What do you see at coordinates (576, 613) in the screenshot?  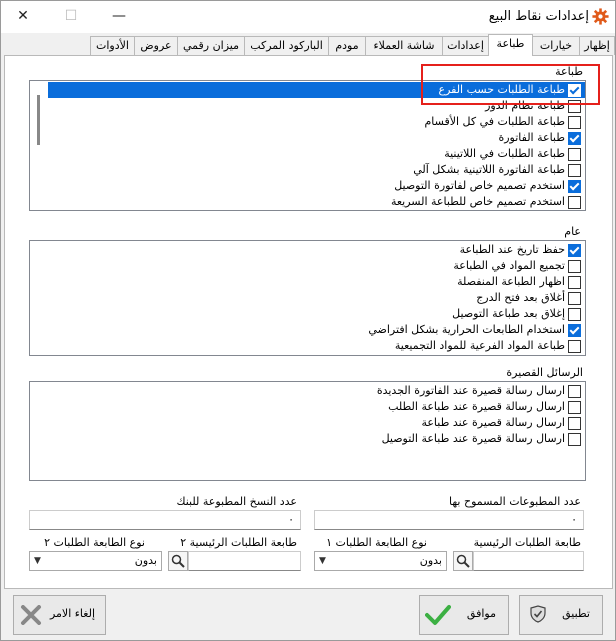 I see `apply-button-label: تطبيق` at bounding box center [576, 613].